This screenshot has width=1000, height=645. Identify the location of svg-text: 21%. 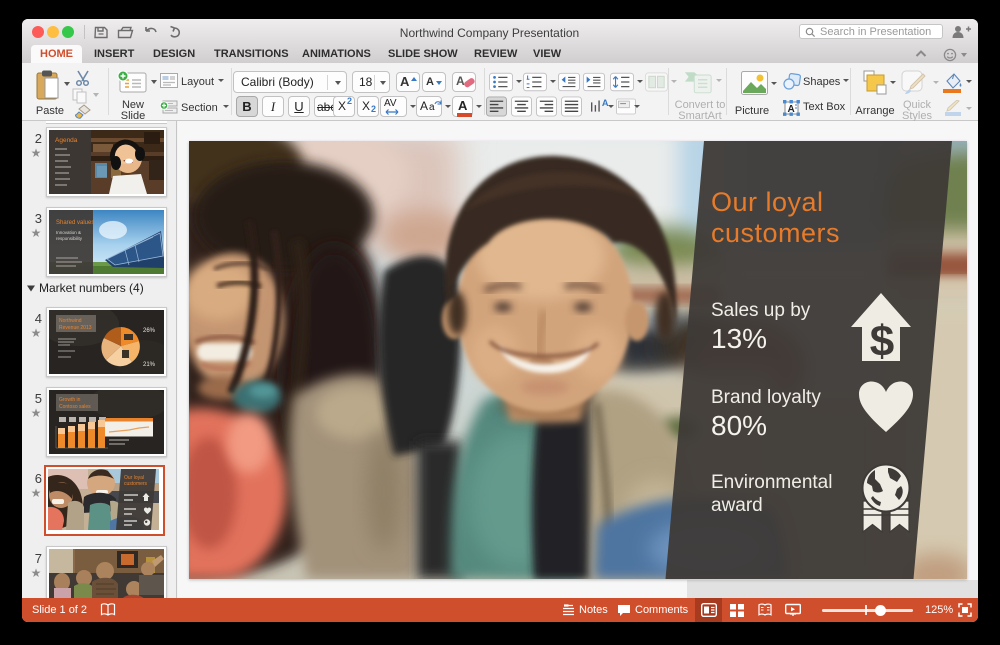
(149, 365).